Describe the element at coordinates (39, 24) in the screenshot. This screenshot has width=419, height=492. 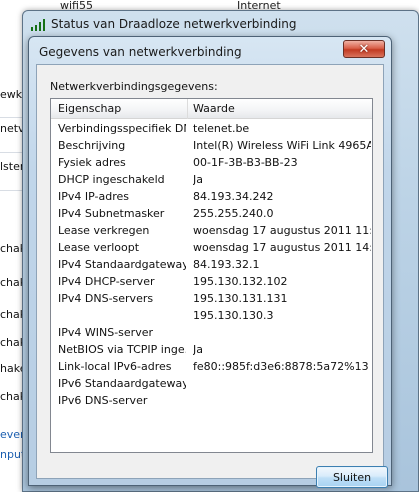
I see `wireless-signal-icon` at that location.